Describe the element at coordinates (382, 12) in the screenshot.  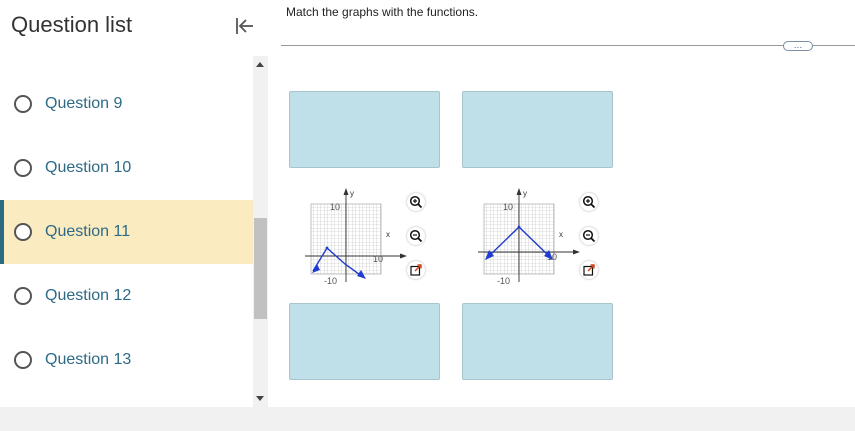
I see `instructions-text: Match the graphs with the functions.` at that location.